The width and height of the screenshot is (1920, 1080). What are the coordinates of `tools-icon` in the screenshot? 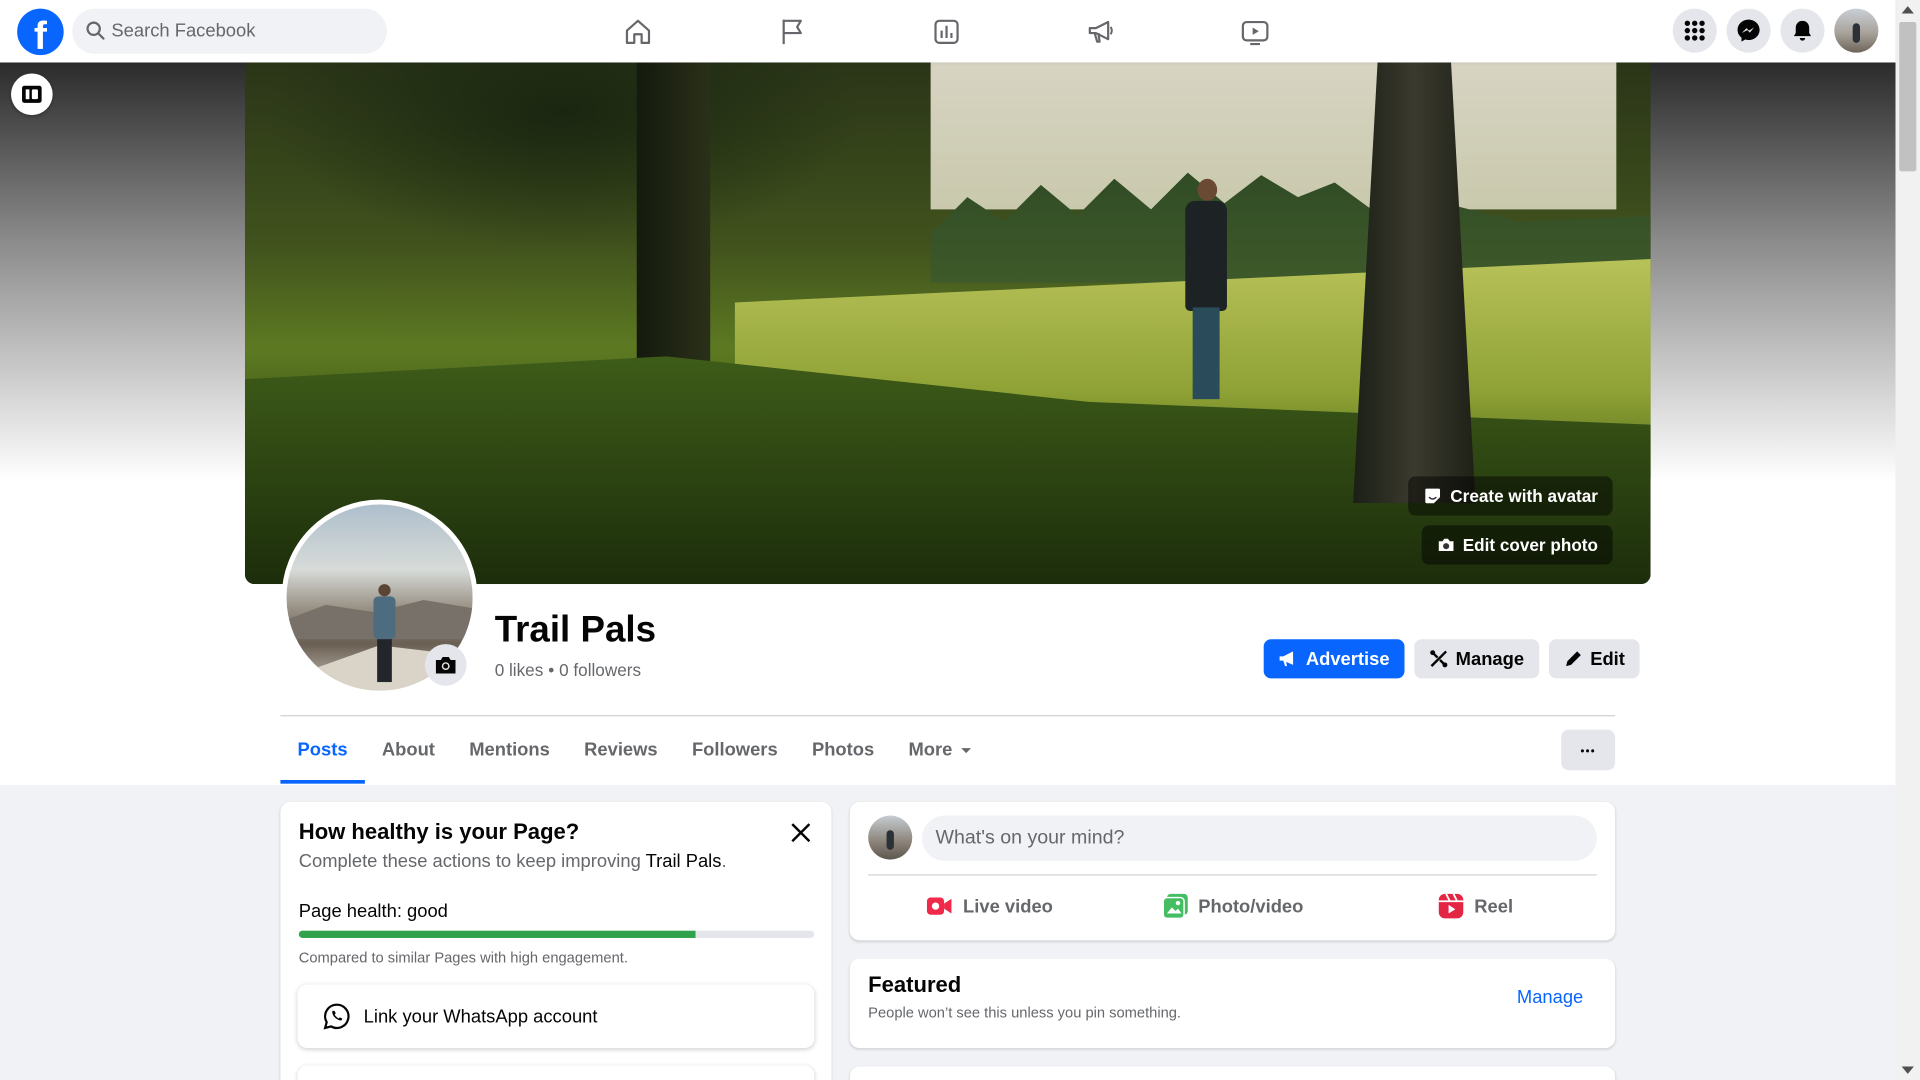 It's located at (1438, 659).